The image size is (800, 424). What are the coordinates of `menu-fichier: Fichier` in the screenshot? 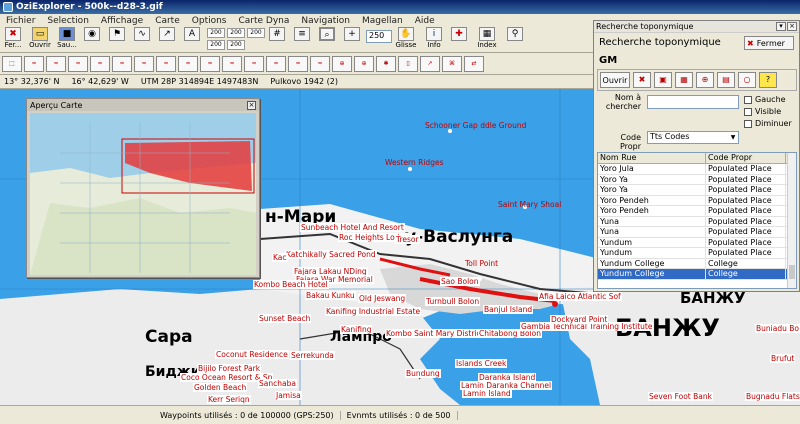 It's located at (20, 21).